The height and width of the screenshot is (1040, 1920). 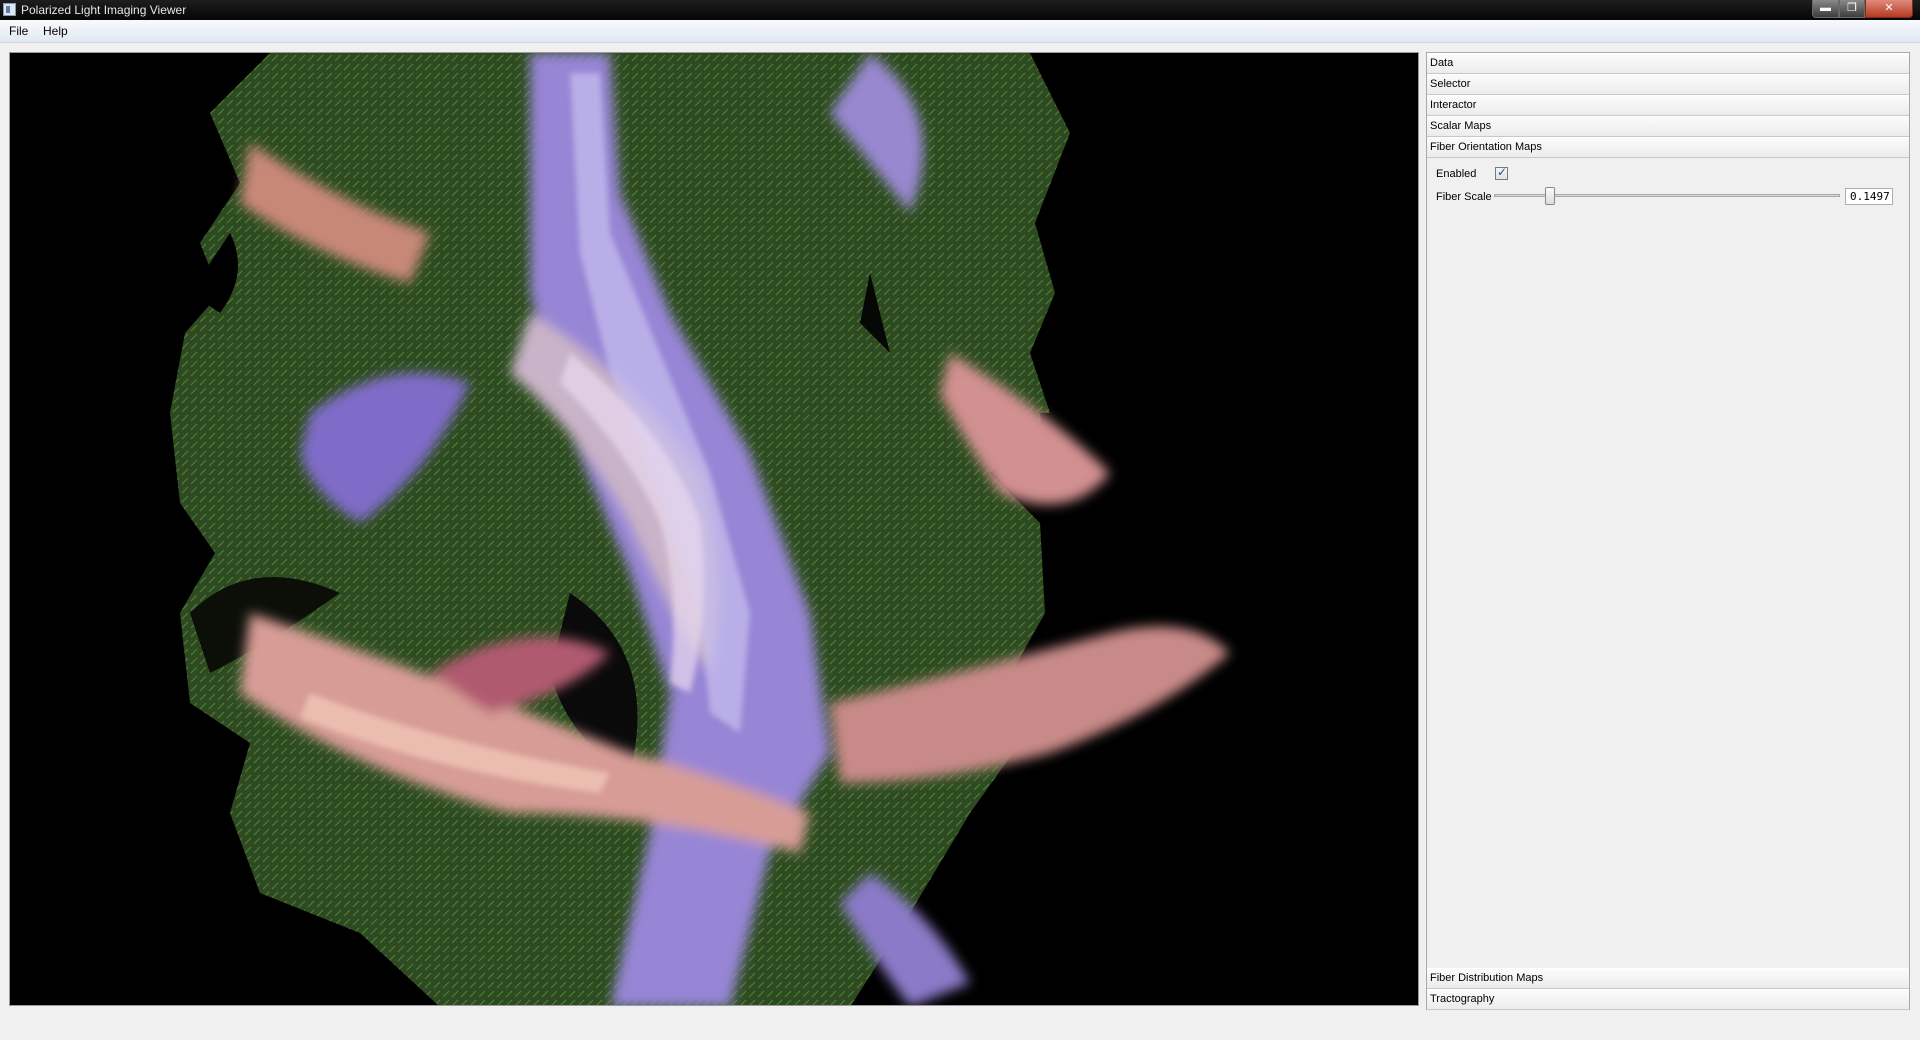 I want to click on section-header-interactor: Interactor, so click(x=1668, y=105).